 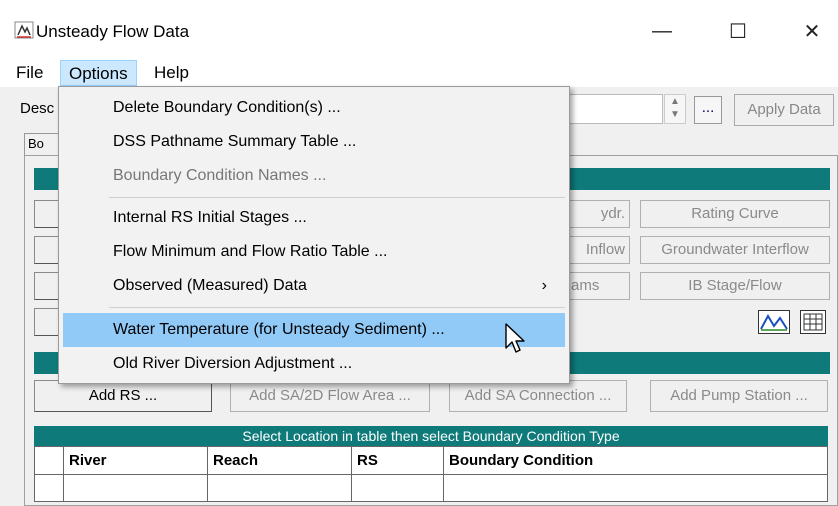 I want to click on maximize-button: ☐, so click(x=738, y=31).